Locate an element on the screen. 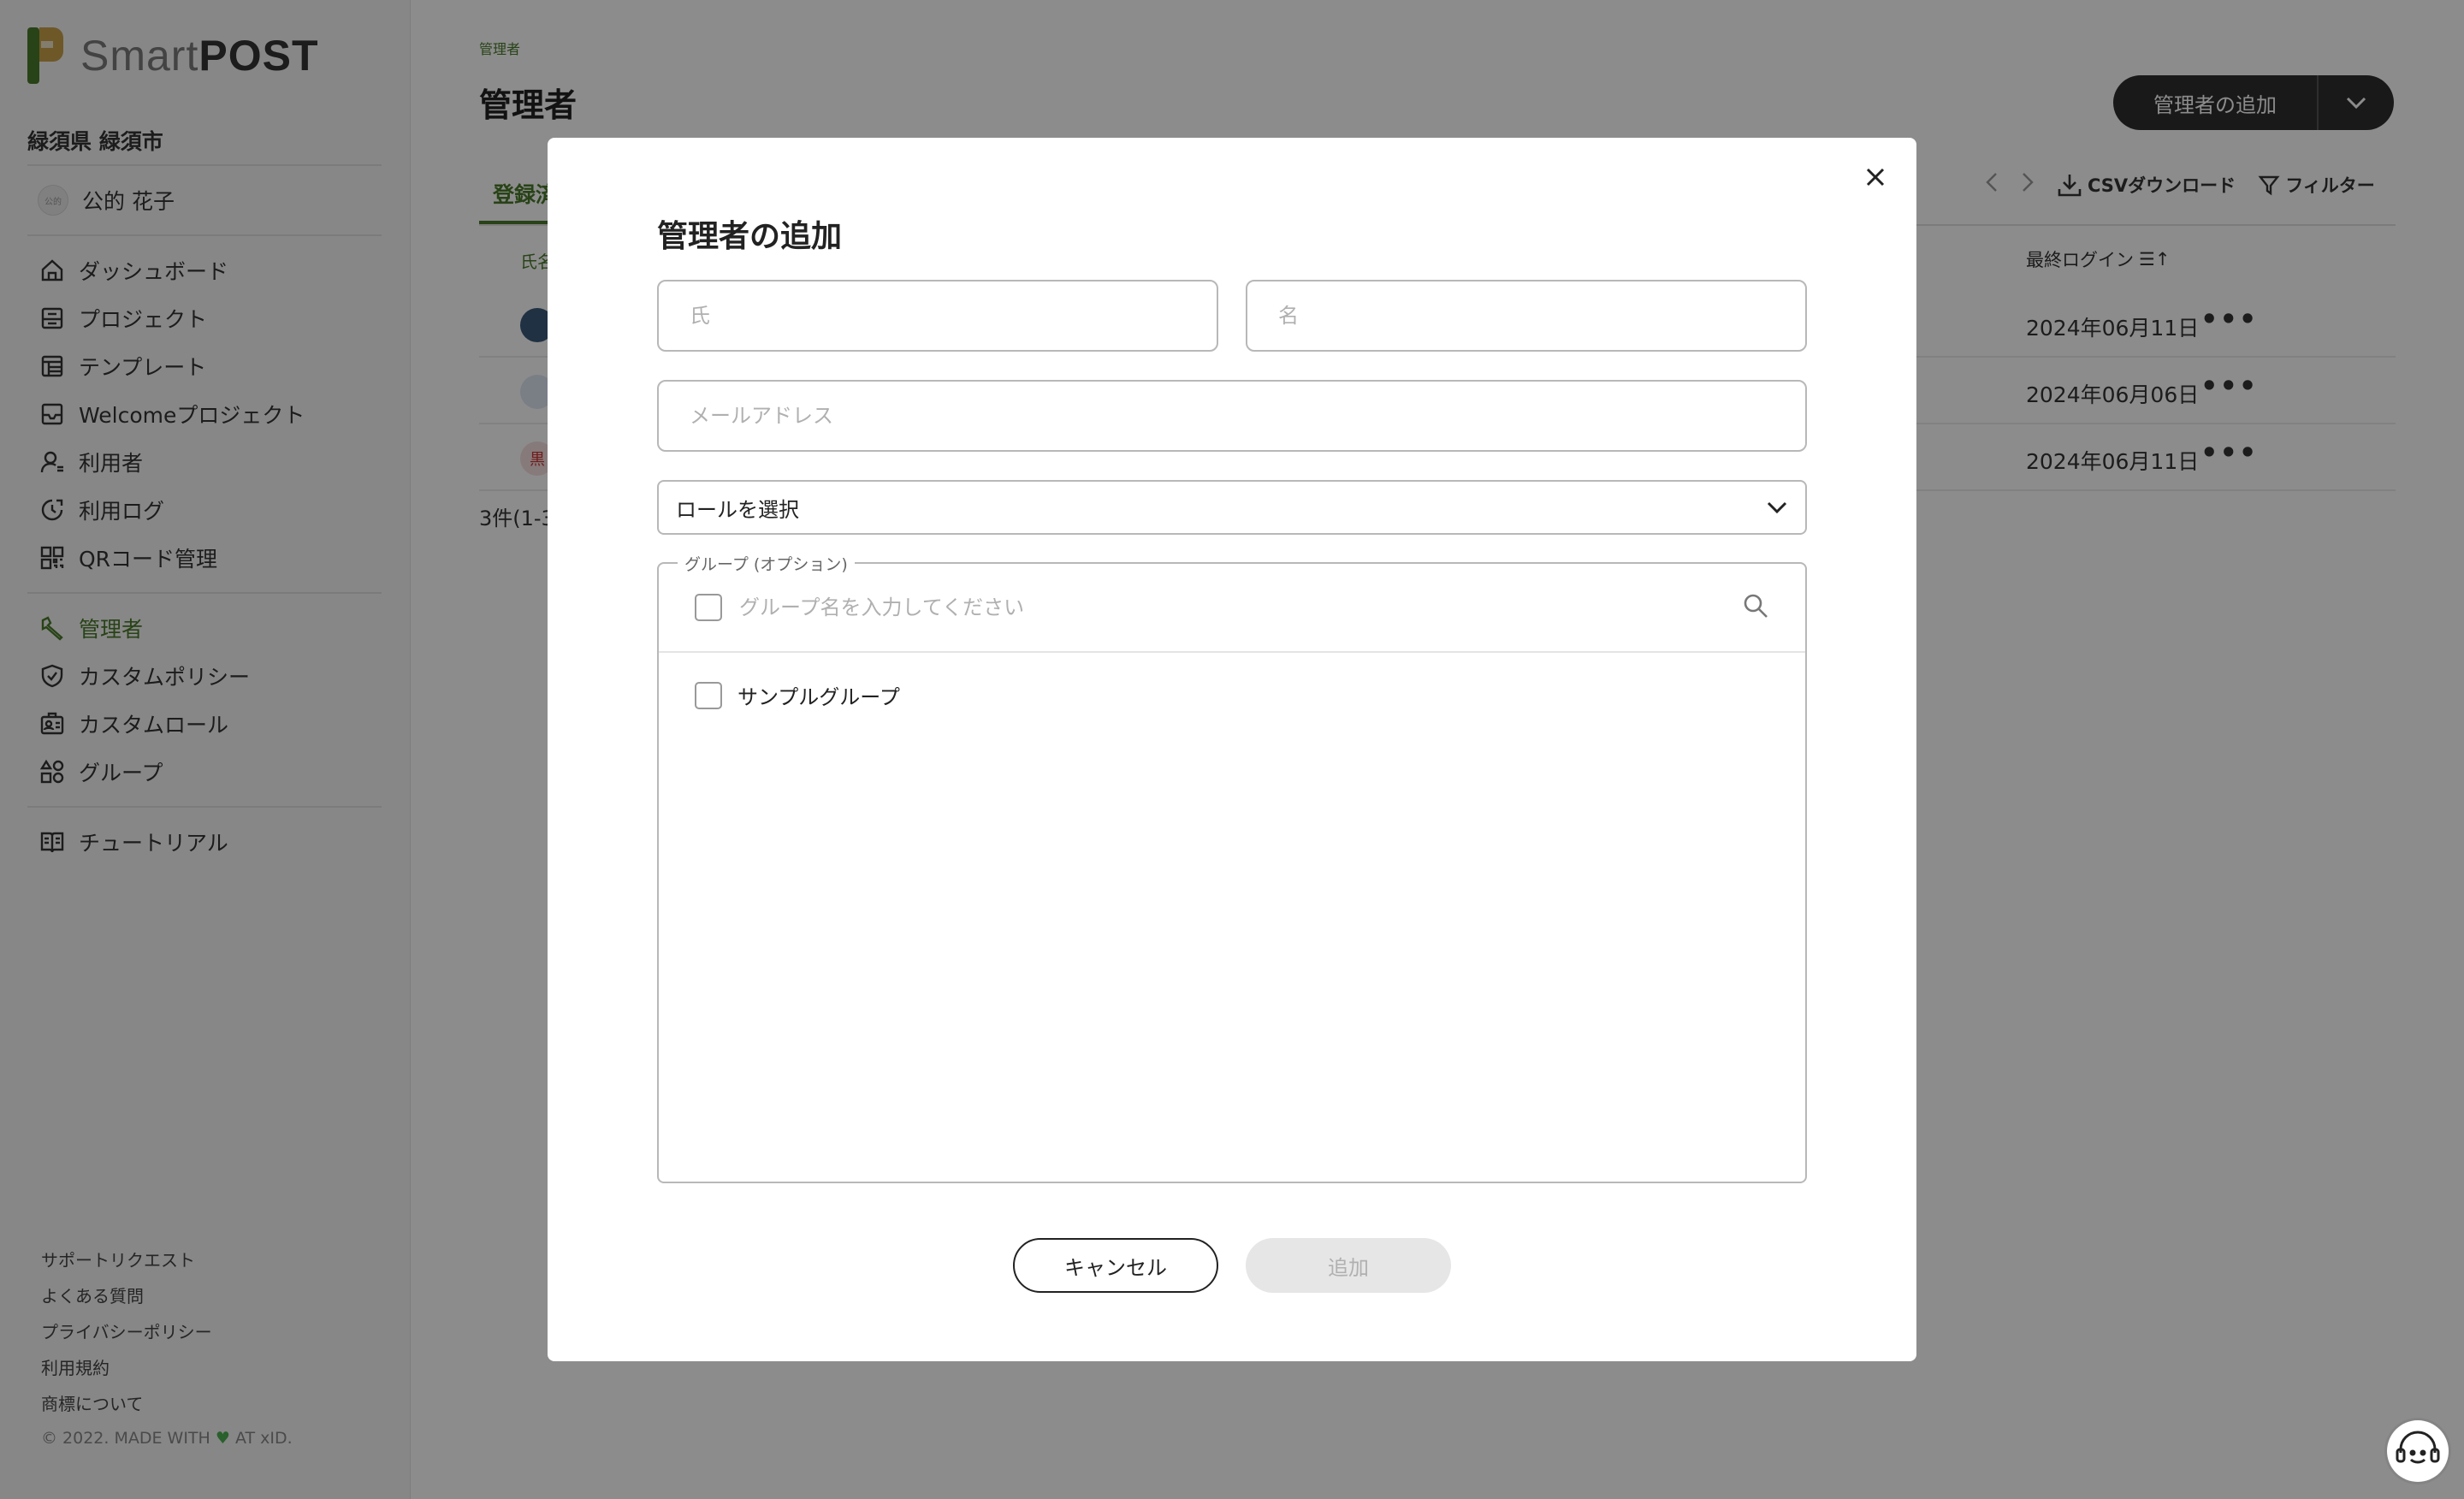 Image resolution: width=2464 pixels, height=1499 pixels. add-button: 追加 is located at coordinates (1348, 1265).